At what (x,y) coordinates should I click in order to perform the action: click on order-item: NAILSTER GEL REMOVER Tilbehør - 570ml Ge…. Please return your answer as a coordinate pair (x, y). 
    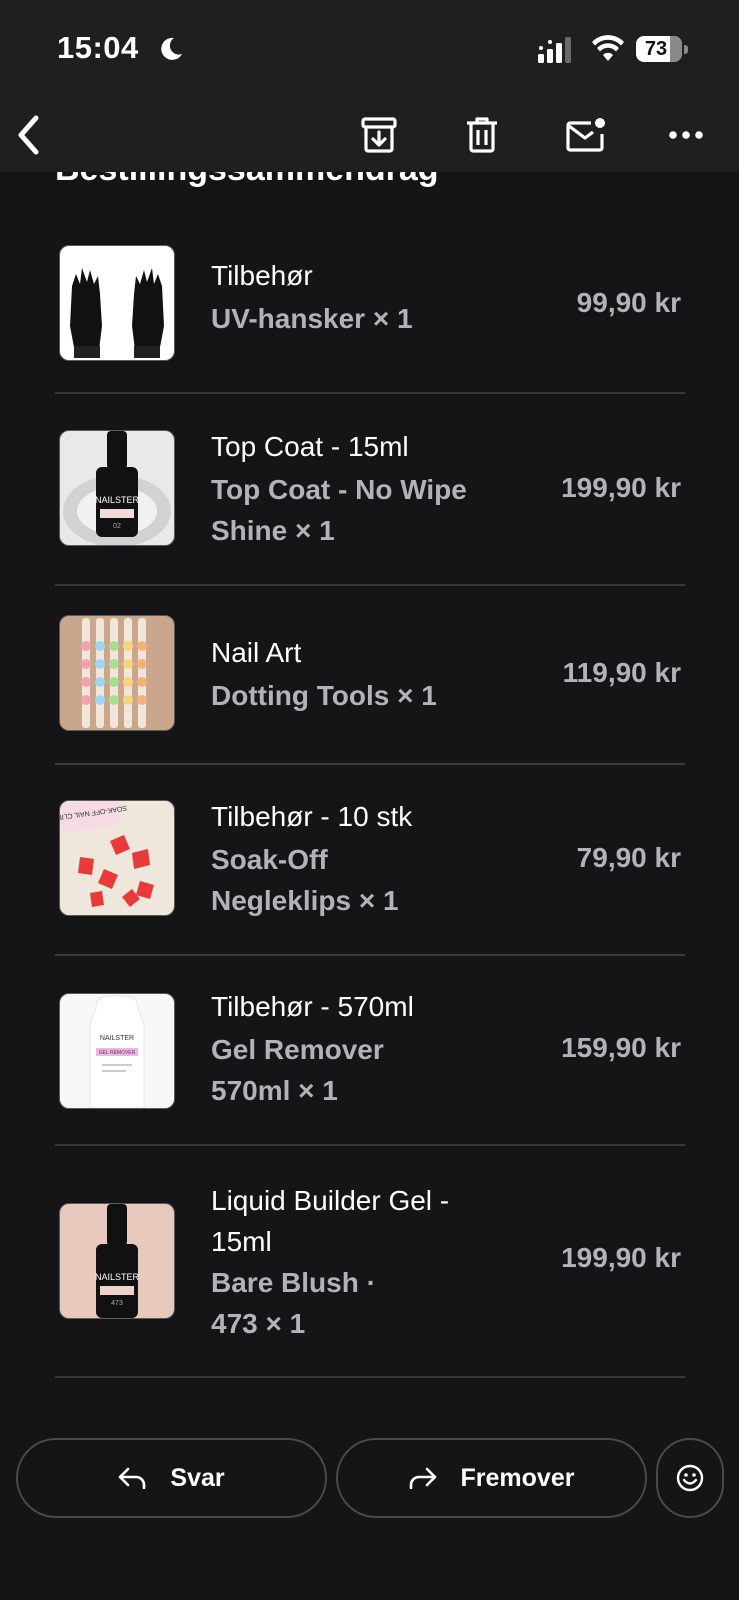
    Looking at the image, I should click on (370, 1050).